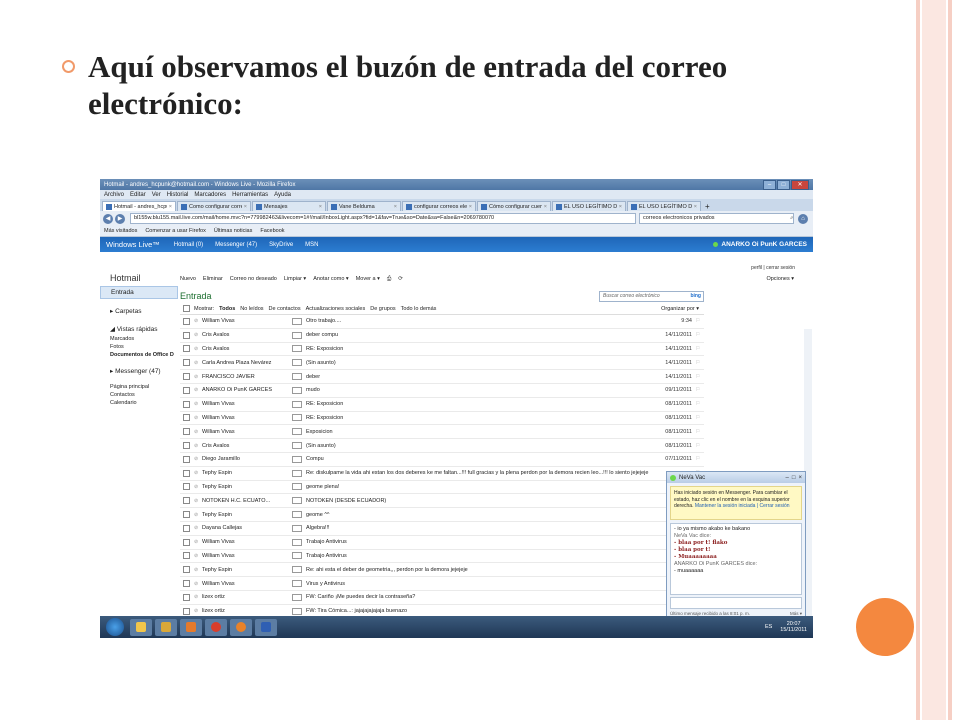 Image resolution: width=960 pixels, height=720 pixels. Describe the element at coordinates (120, 231) in the screenshot. I see `bookmark-item: Más visitados` at that location.